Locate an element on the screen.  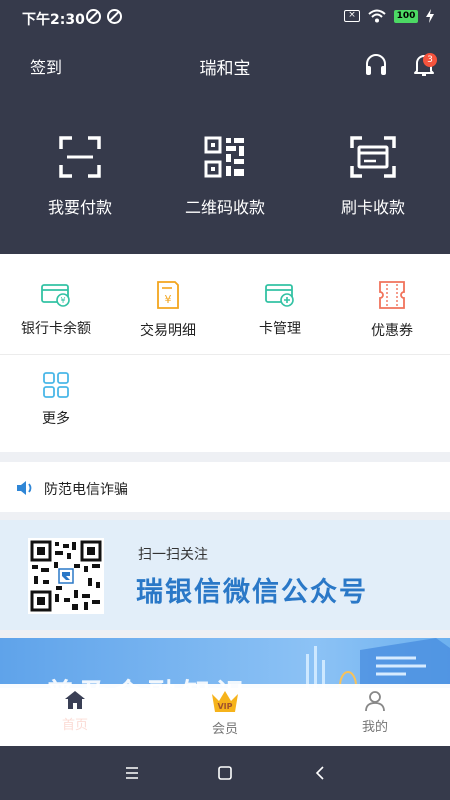
wechat-qr-code is located at coordinates (66, 576).